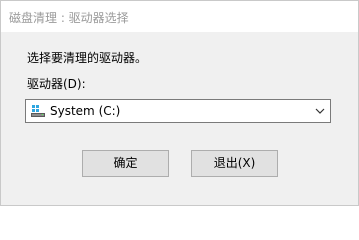 This screenshot has height=240, width=359. I want to click on title-bar: 磁盘清理 : 驱动器选择, so click(179, 16).